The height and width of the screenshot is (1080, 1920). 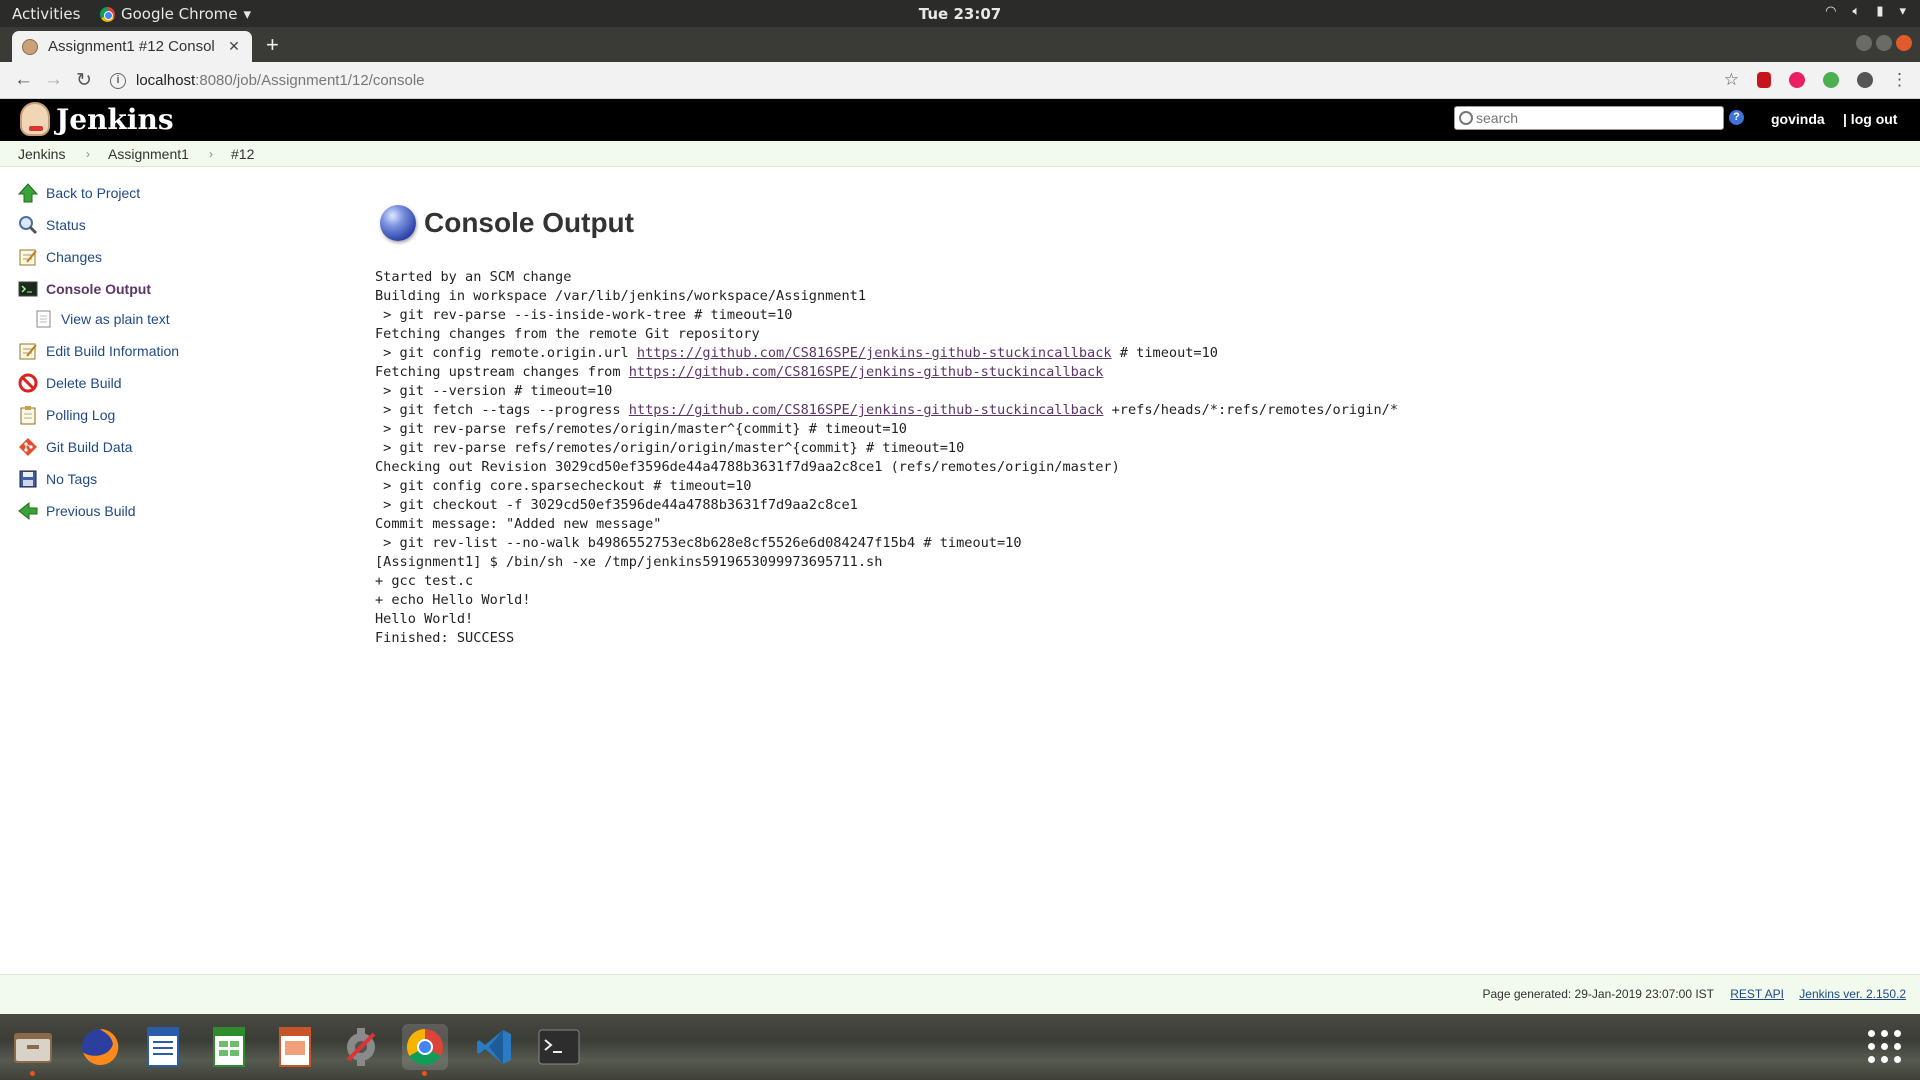 I want to click on breadcrumb-build: #12, so click(x=242, y=154).